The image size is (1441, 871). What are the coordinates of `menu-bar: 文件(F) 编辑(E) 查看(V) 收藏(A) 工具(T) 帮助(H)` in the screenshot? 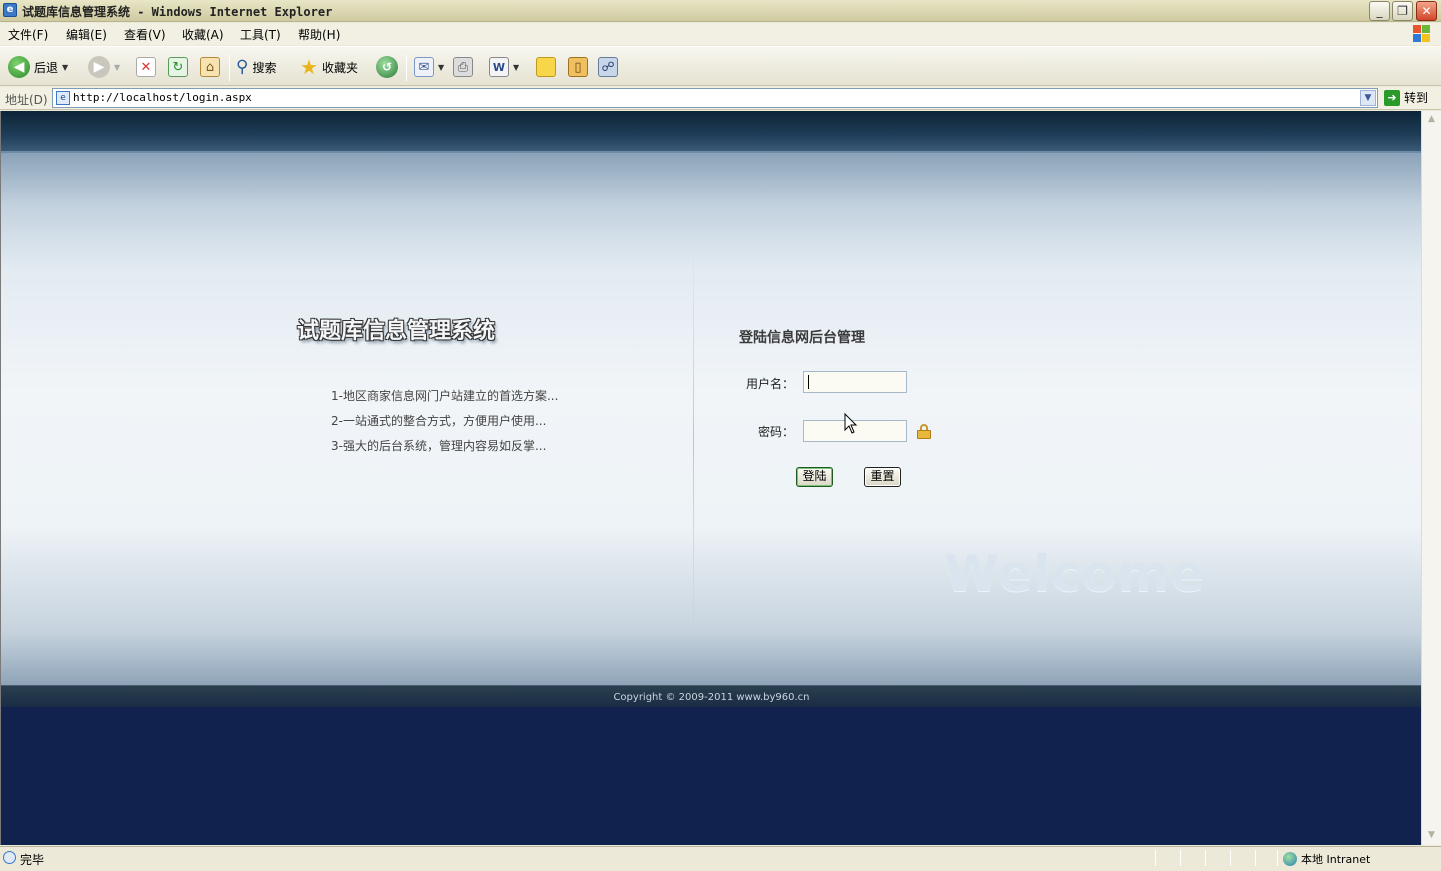 It's located at (720, 34).